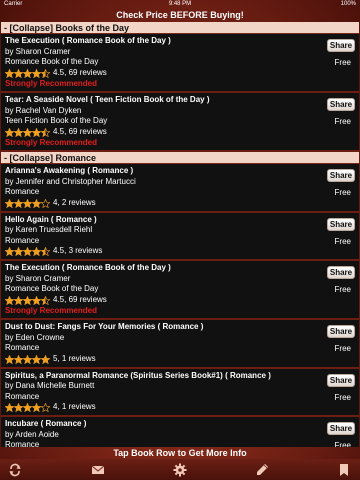 The width and height of the screenshot is (360, 480). What do you see at coordinates (46, 423) in the screenshot?
I see `book-title: Incubare ( Romance )` at bounding box center [46, 423].